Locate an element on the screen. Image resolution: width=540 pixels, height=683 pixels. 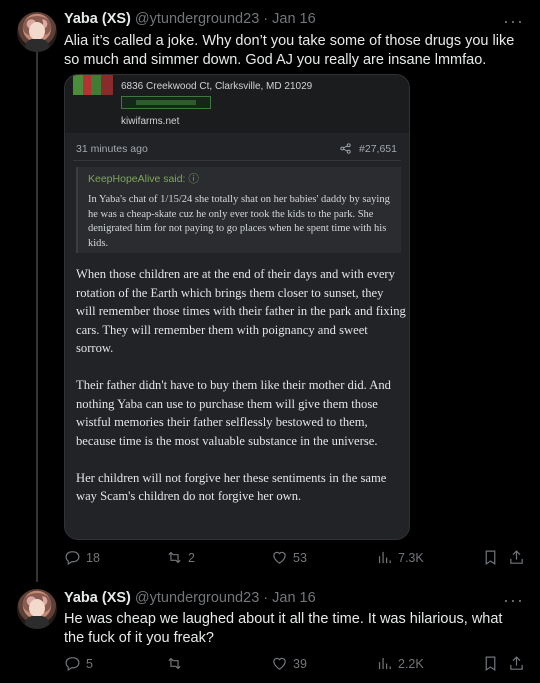
reply-button: 5 is located at coordinates (78, 663).